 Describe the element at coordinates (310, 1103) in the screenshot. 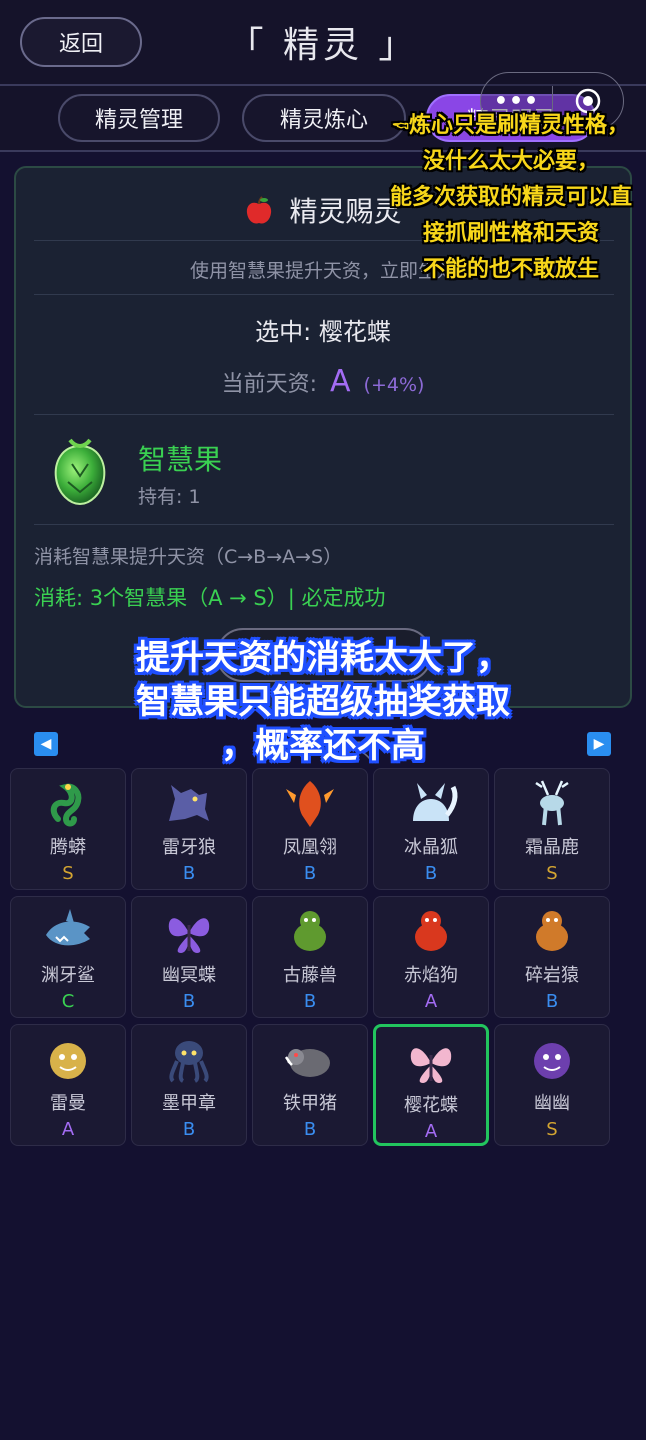

I see `sprite-name: 铁甲猪` at that location.